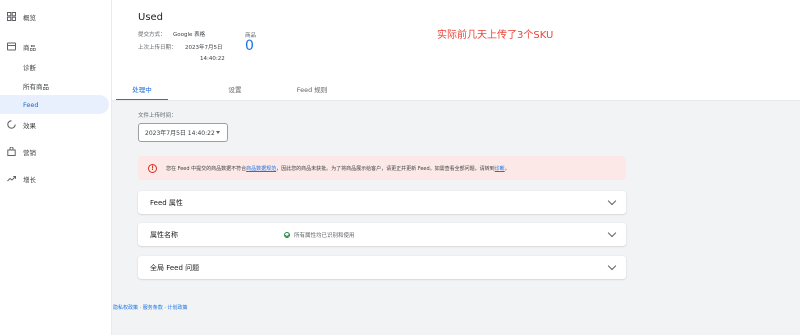 The width and height of the screenshot is (800, 335). What do you see at coordinates (29, 152) in the screenshot?
I see `sidebar-item-label: 营销` at bounding box center [29, 152].